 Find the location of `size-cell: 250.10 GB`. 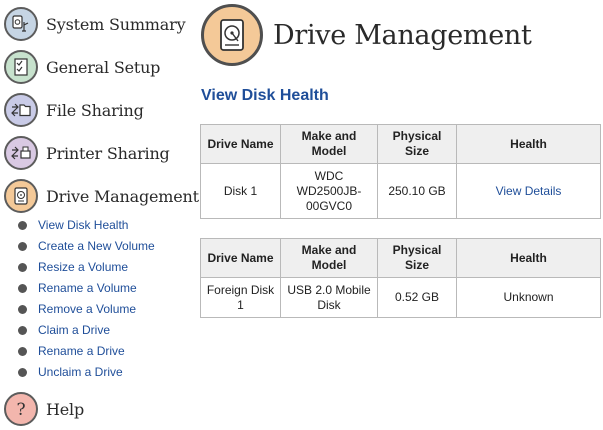

size-cell: 250.10 GB is located at coordinates (417, 191).